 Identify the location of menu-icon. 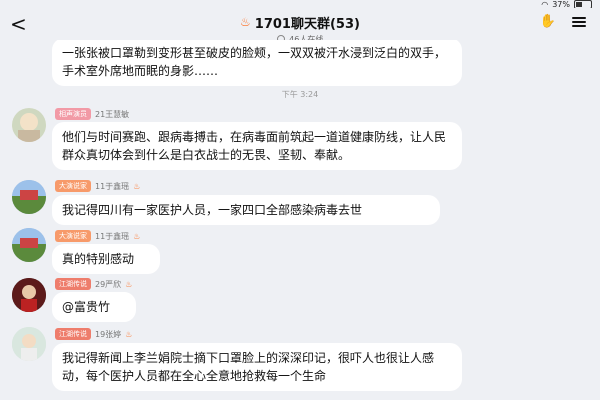
(579, 21).